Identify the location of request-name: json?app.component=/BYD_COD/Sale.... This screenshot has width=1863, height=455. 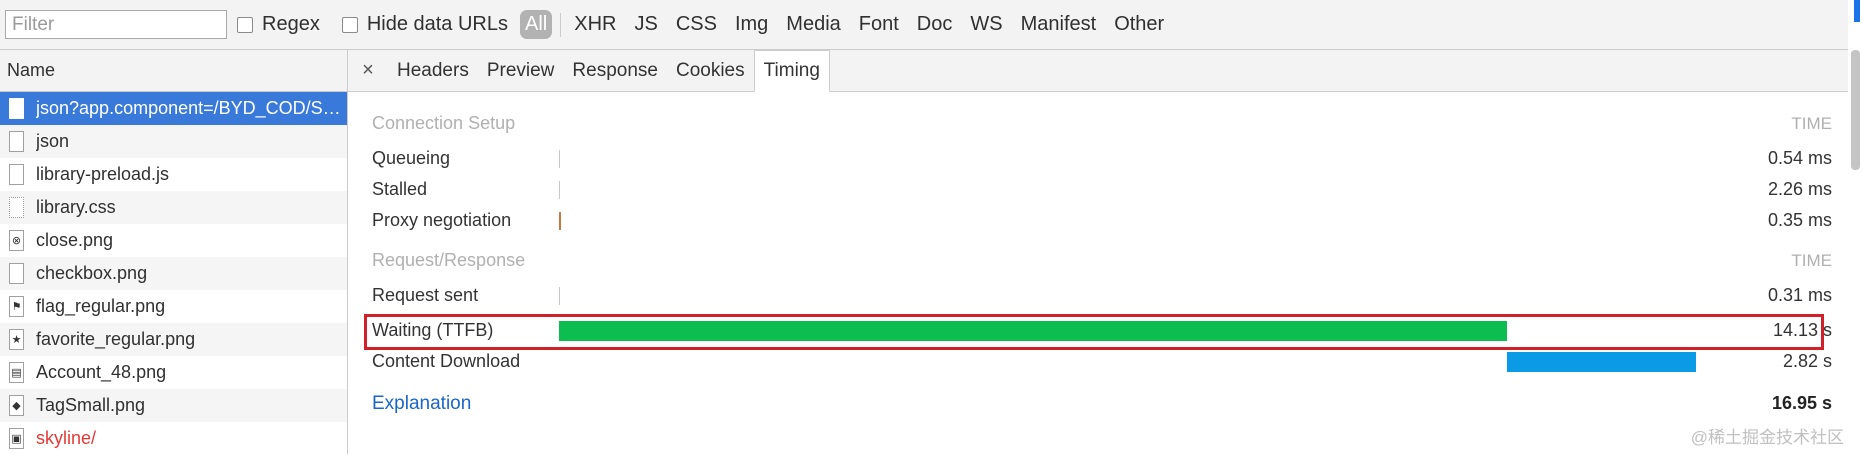
(188, 108).